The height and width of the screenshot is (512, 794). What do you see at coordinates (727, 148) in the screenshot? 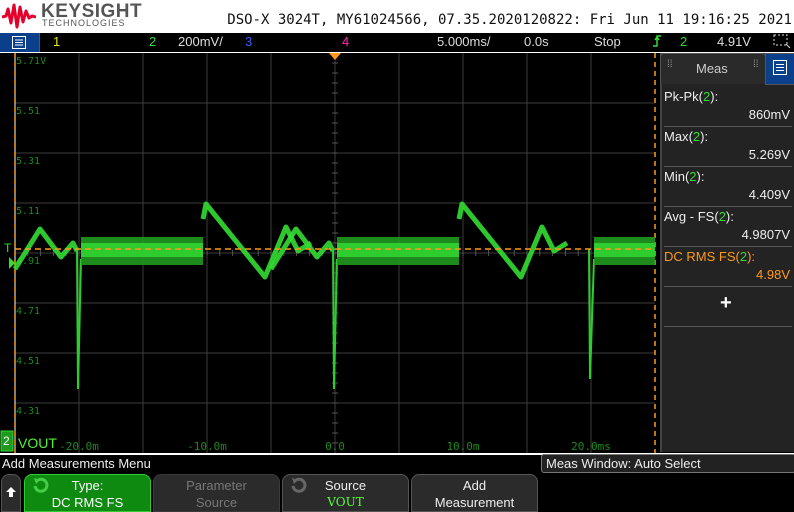
I see `measurement-item: Max(2): 5.269V` at bounding box center [727, 148].